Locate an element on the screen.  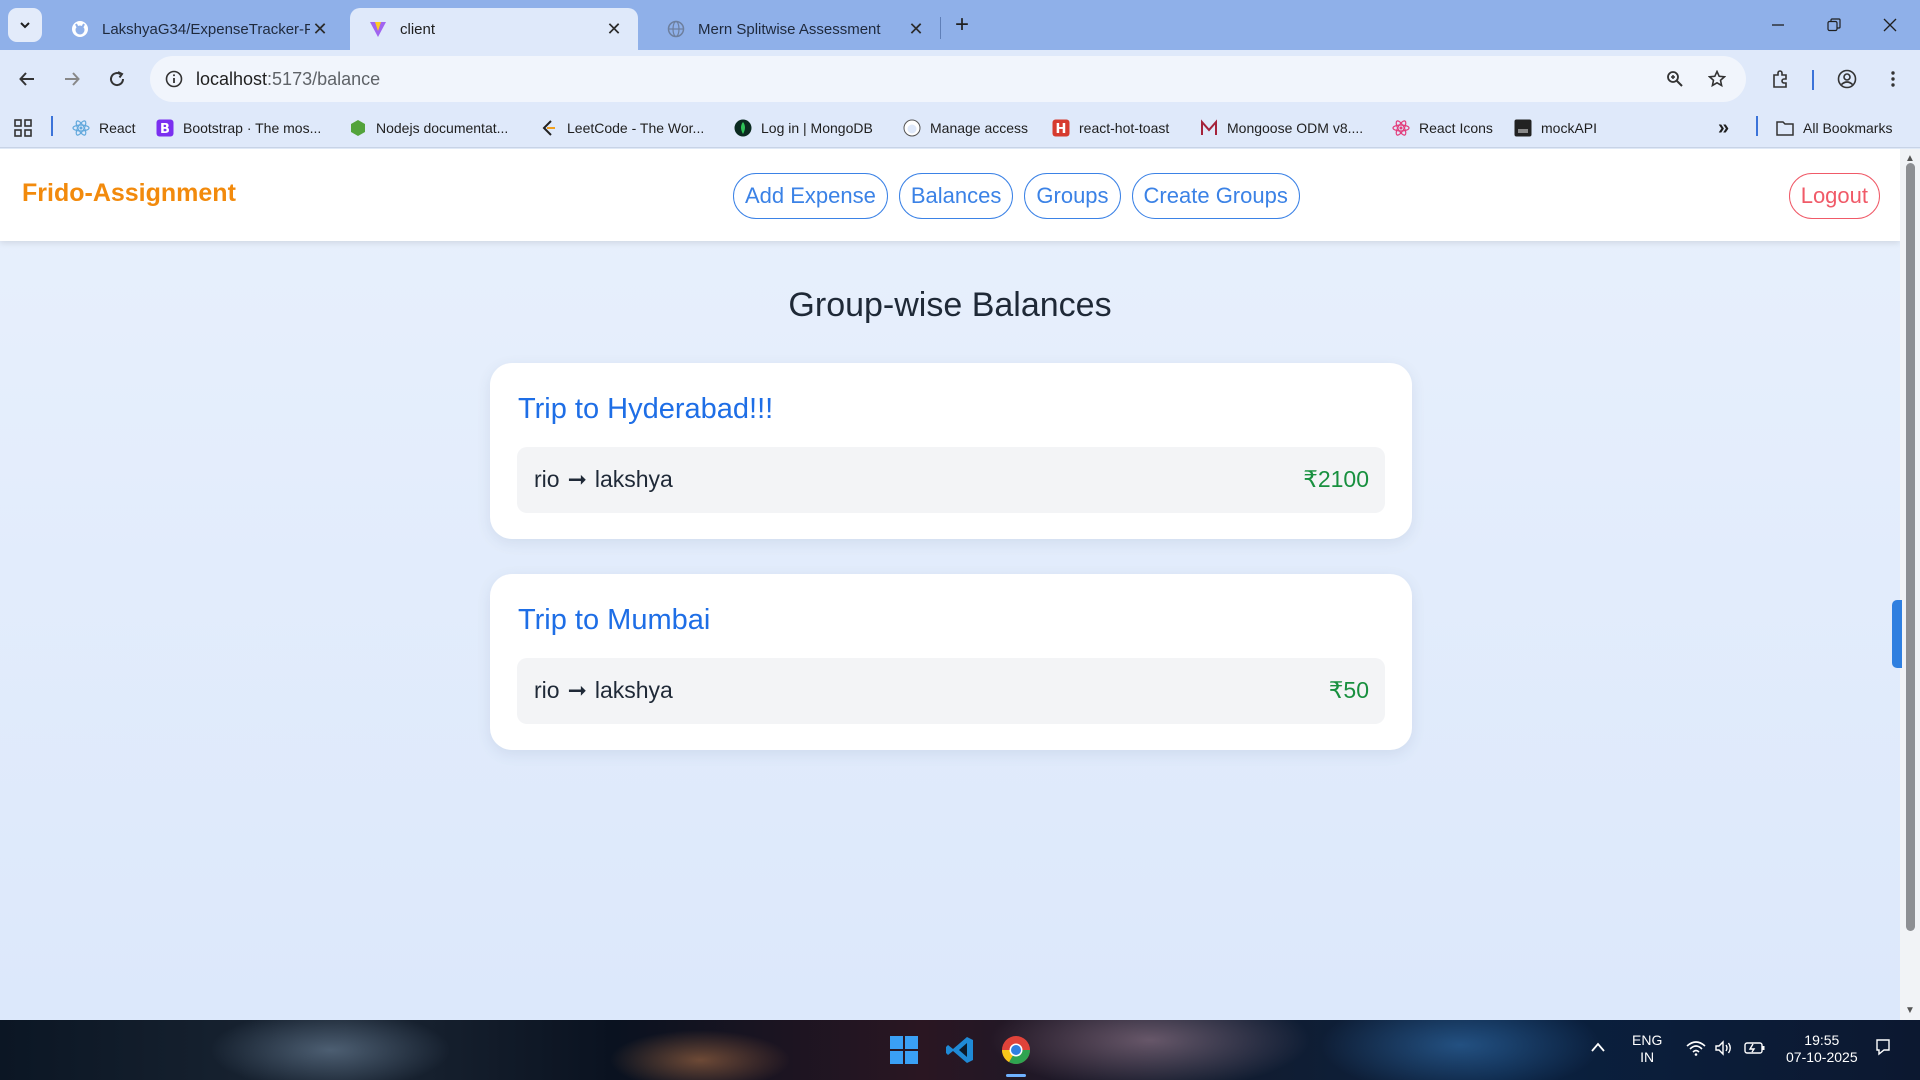
profile-icon is located at coordinates (1847, 79).